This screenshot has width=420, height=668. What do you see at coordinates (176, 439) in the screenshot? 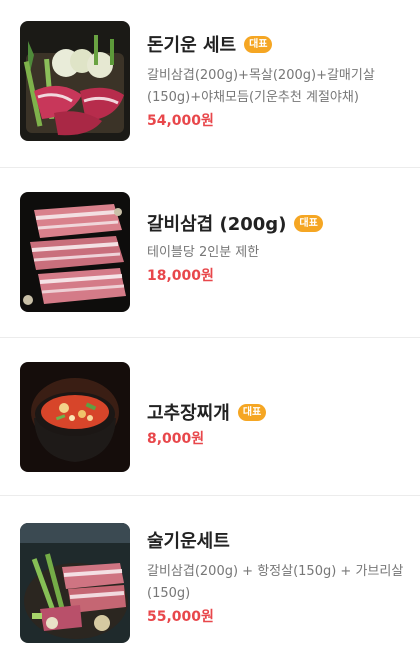
I see `menu-item-price: 8,000원` at bounding box center [176, 439].